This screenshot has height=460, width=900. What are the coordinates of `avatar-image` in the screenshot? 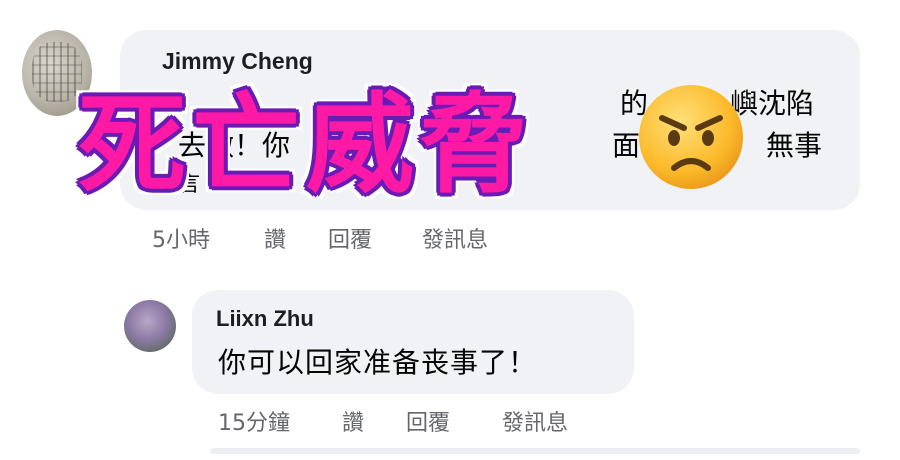 It's located at (57, 72).